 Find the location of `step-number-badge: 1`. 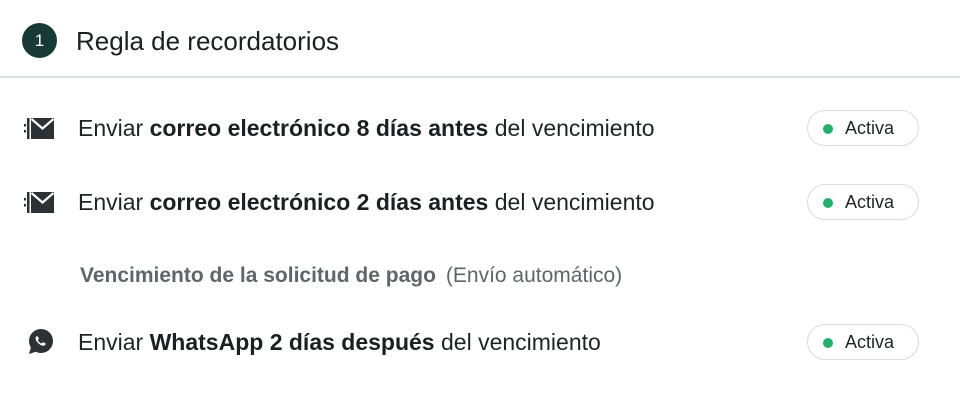

step-number-badge: 1 is located at coordinates (39, 40).